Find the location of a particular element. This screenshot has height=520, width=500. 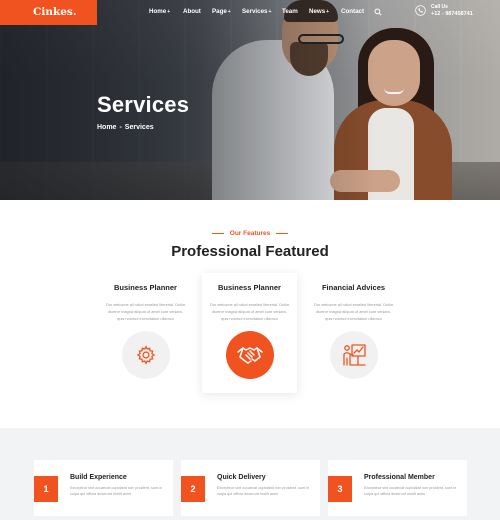

eyebrow-text: Our Features is located at coordinates (250, 233).